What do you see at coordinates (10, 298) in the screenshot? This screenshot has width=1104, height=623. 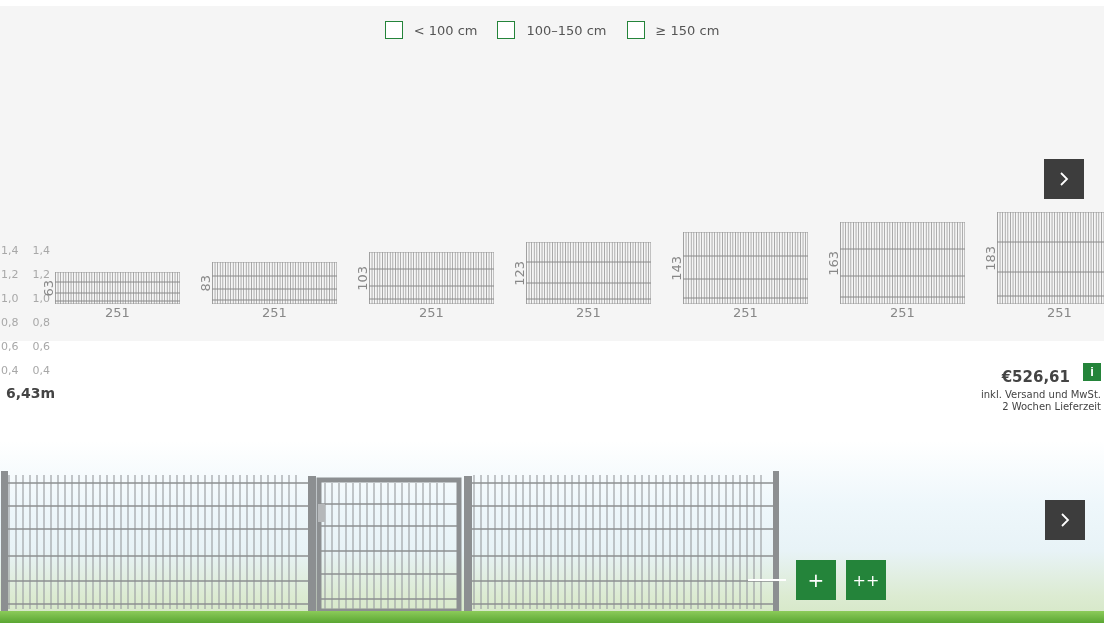 I see `scale-label: 1,0` at bounding box center [10, 298].